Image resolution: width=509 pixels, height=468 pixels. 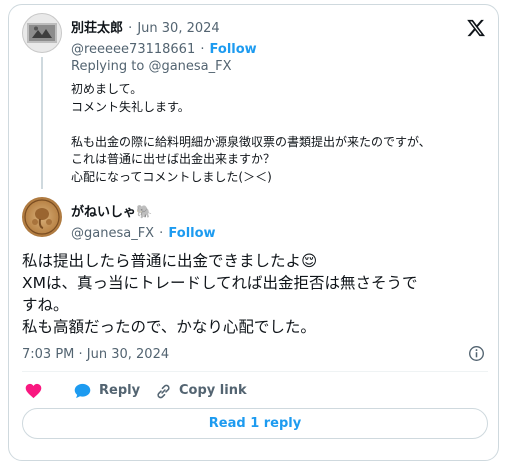 I want to click on info-icon, so click(x=476, y=355).